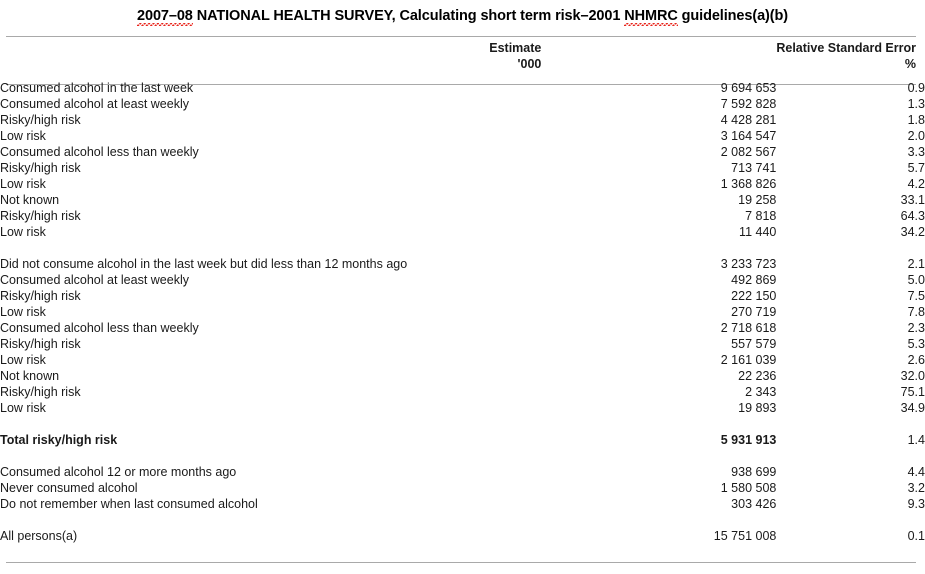 Image resolution: width=925 pixels, height=574 pixels. What do you see at coordinates (748, 184) in the screenshot?
I see `row-estimate: 1 368 826` at bounding box center [748, 184].